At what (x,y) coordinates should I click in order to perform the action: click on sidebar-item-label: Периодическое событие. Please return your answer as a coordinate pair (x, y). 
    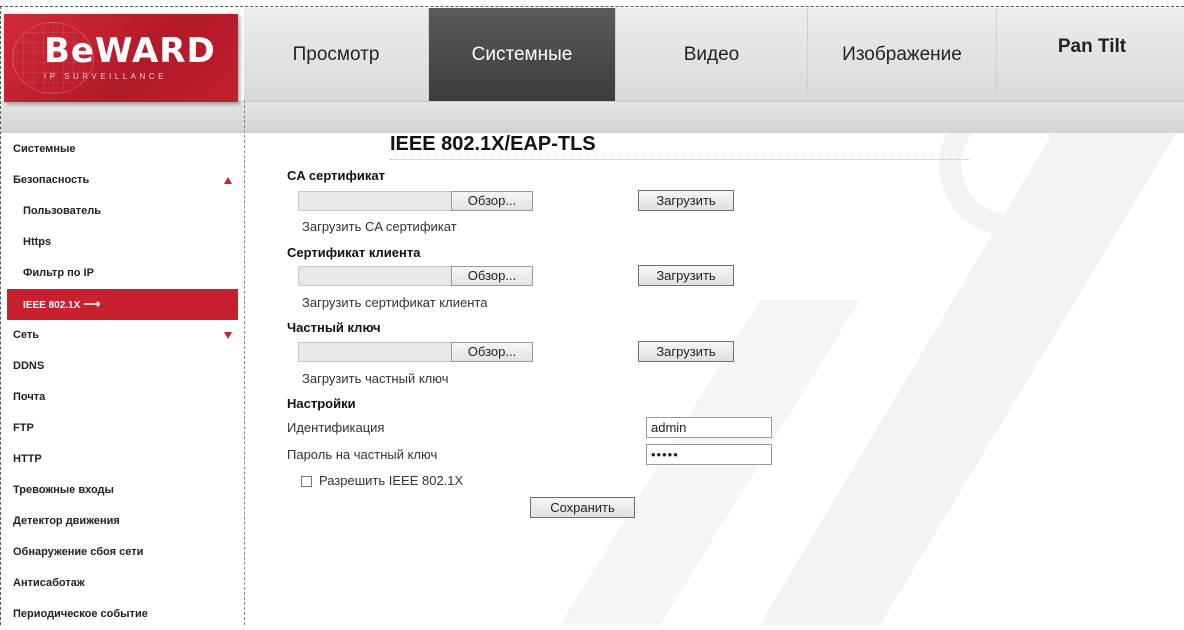
    Looking at the image, I should click on (80, 614).